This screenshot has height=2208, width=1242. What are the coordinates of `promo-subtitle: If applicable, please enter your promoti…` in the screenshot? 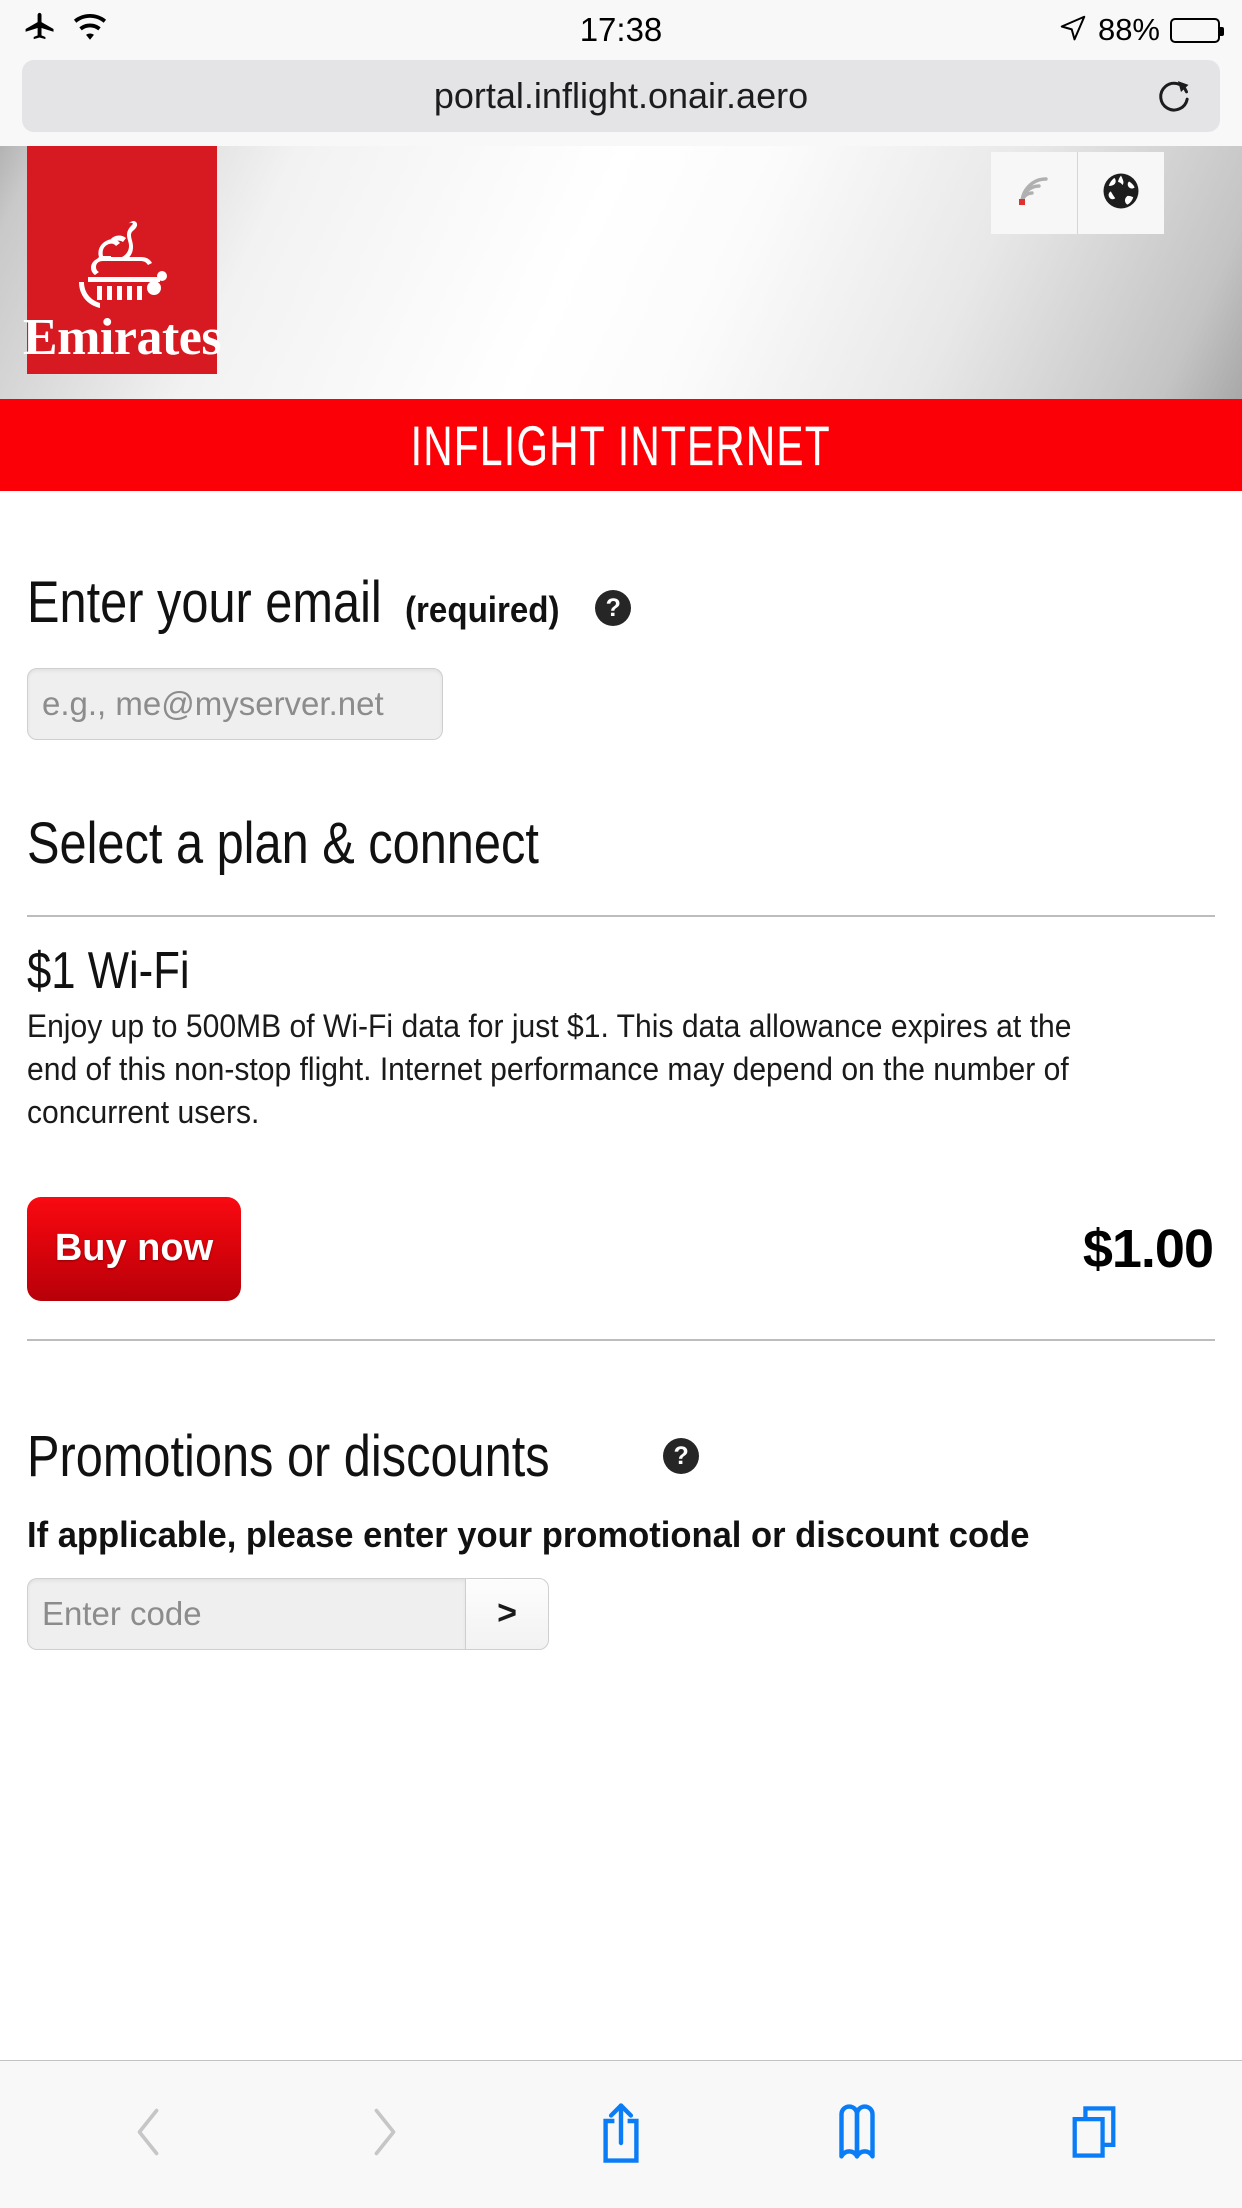 It's located at (528, 1534).